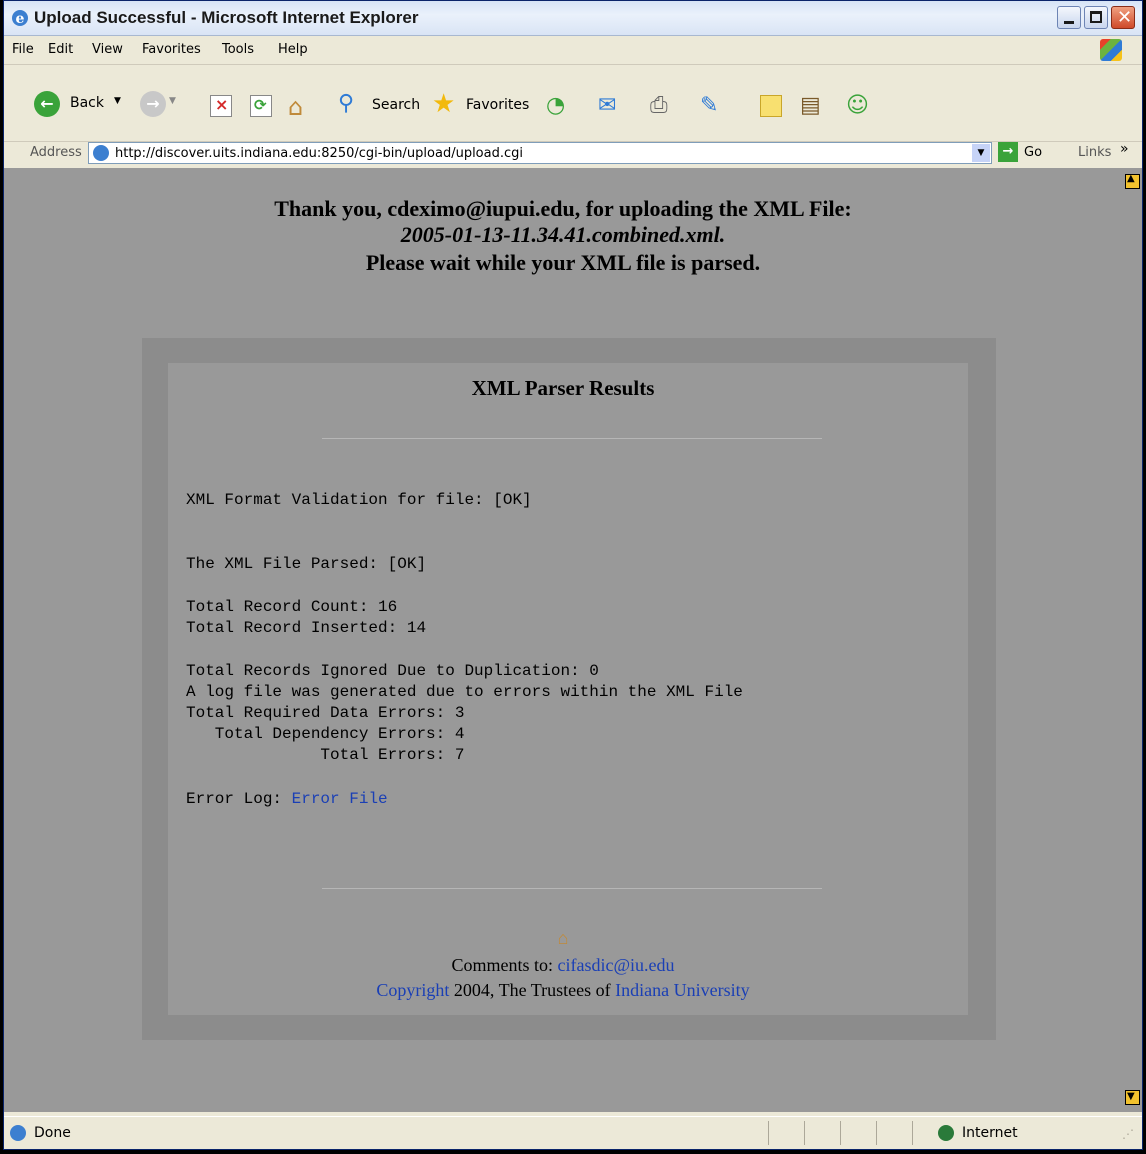  What do you see at coordinates (563, 388) in the screenshot?
I see `results-title: XML Parser Results` at bounding box center [563, 388].